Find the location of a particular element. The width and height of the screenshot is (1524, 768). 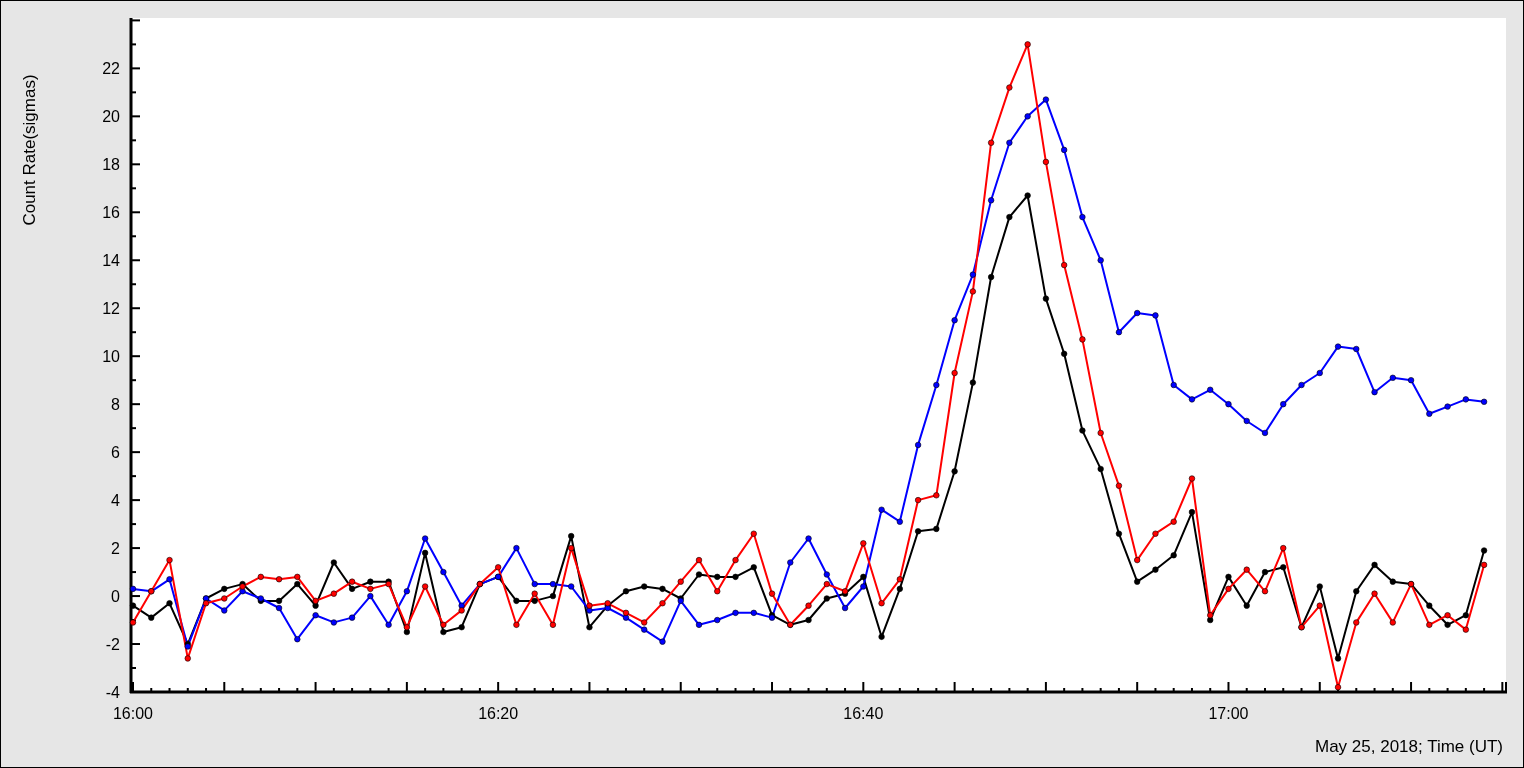

y-tick-label: 14 is located at coordinates (111, 261).